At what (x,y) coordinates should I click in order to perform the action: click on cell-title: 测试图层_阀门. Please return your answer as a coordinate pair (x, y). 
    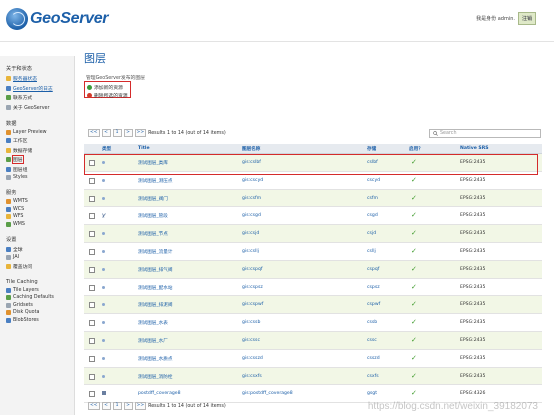
    Looking at the image, I should click on (153, 199).